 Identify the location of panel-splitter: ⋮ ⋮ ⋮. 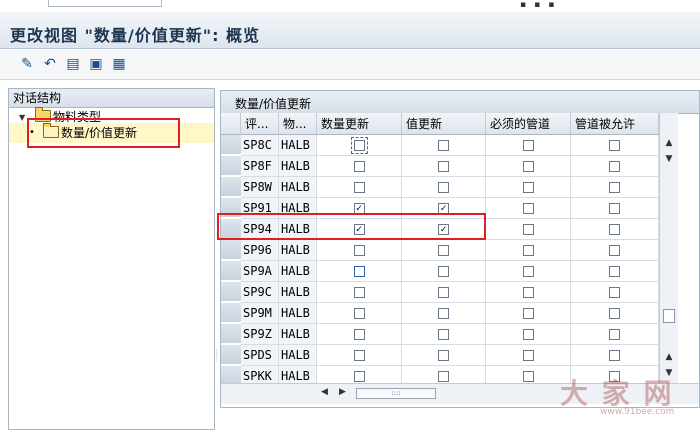
(217, 359).